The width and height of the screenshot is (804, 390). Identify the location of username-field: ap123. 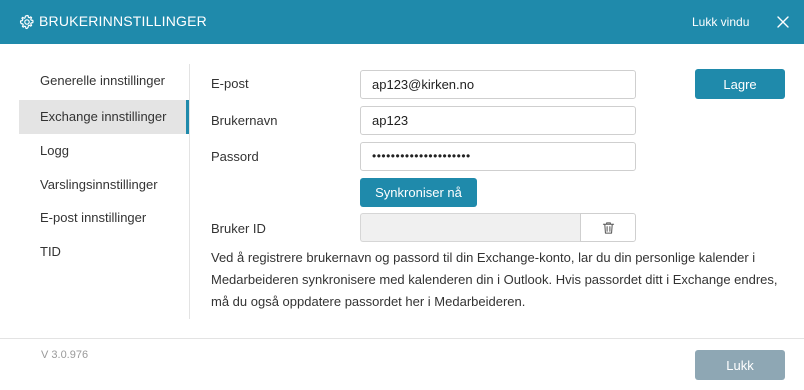
(498, 120).